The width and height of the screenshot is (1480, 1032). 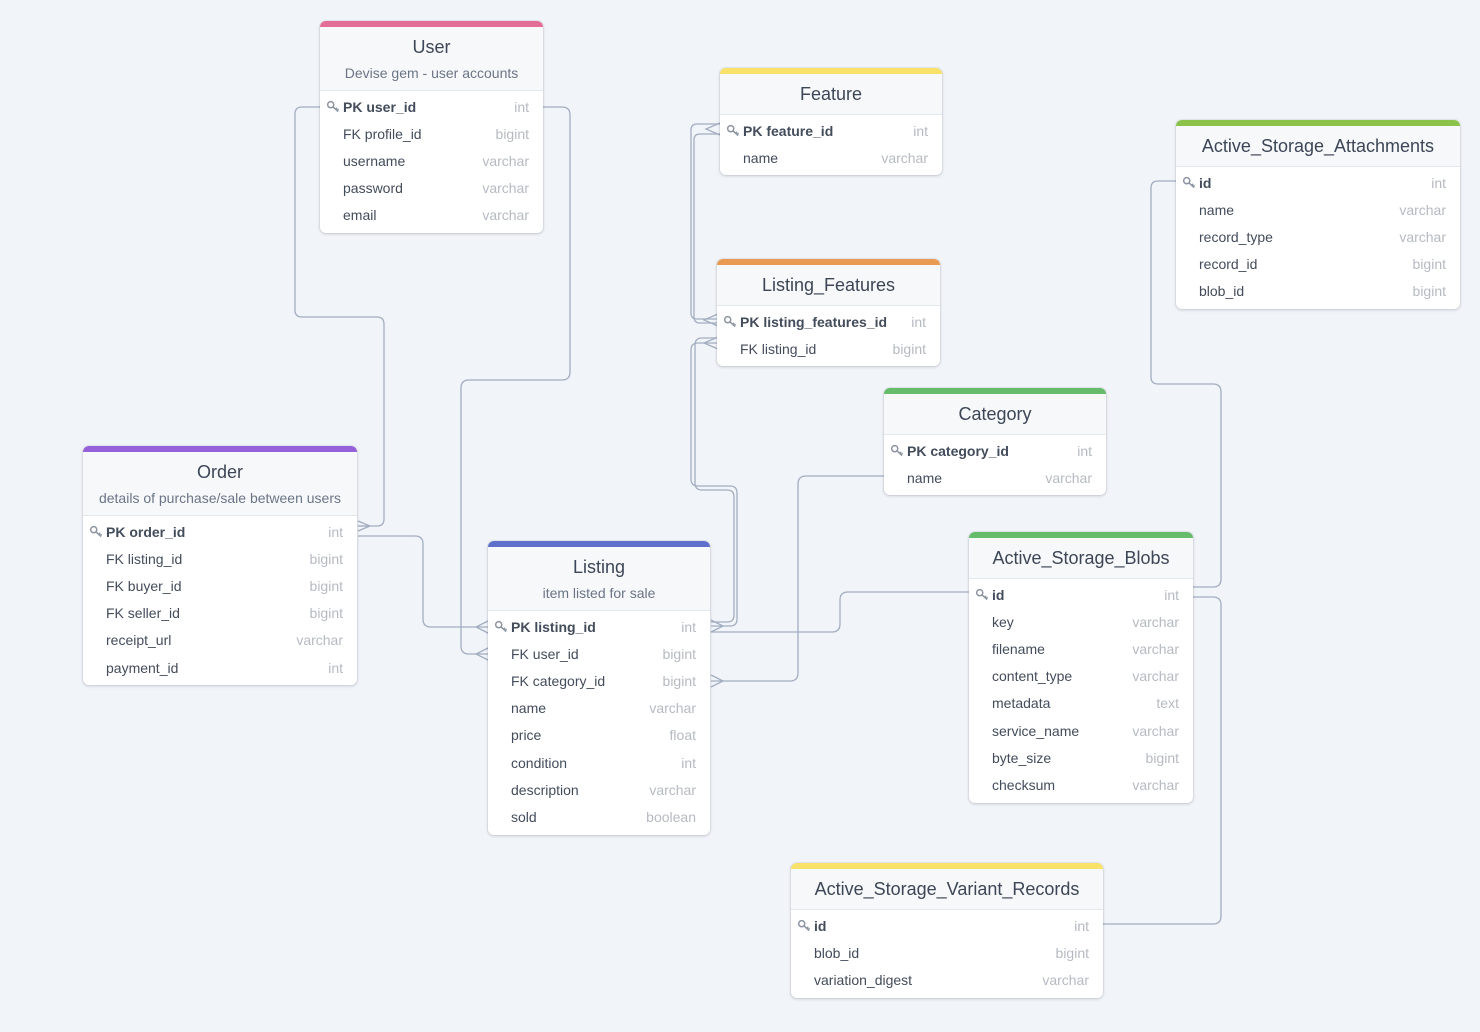 I want to click on table-header: Category, so click(x=995, y=414).